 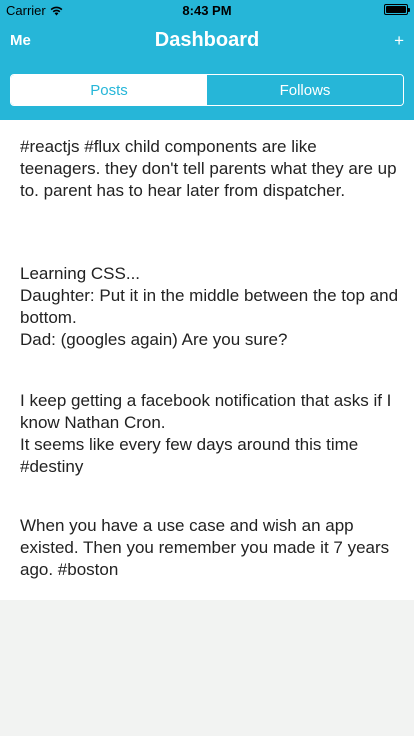 What do you see at coordinates (20, 40) in the screenshot?
I see `me-button: Me` at bounding box center [20, 40].